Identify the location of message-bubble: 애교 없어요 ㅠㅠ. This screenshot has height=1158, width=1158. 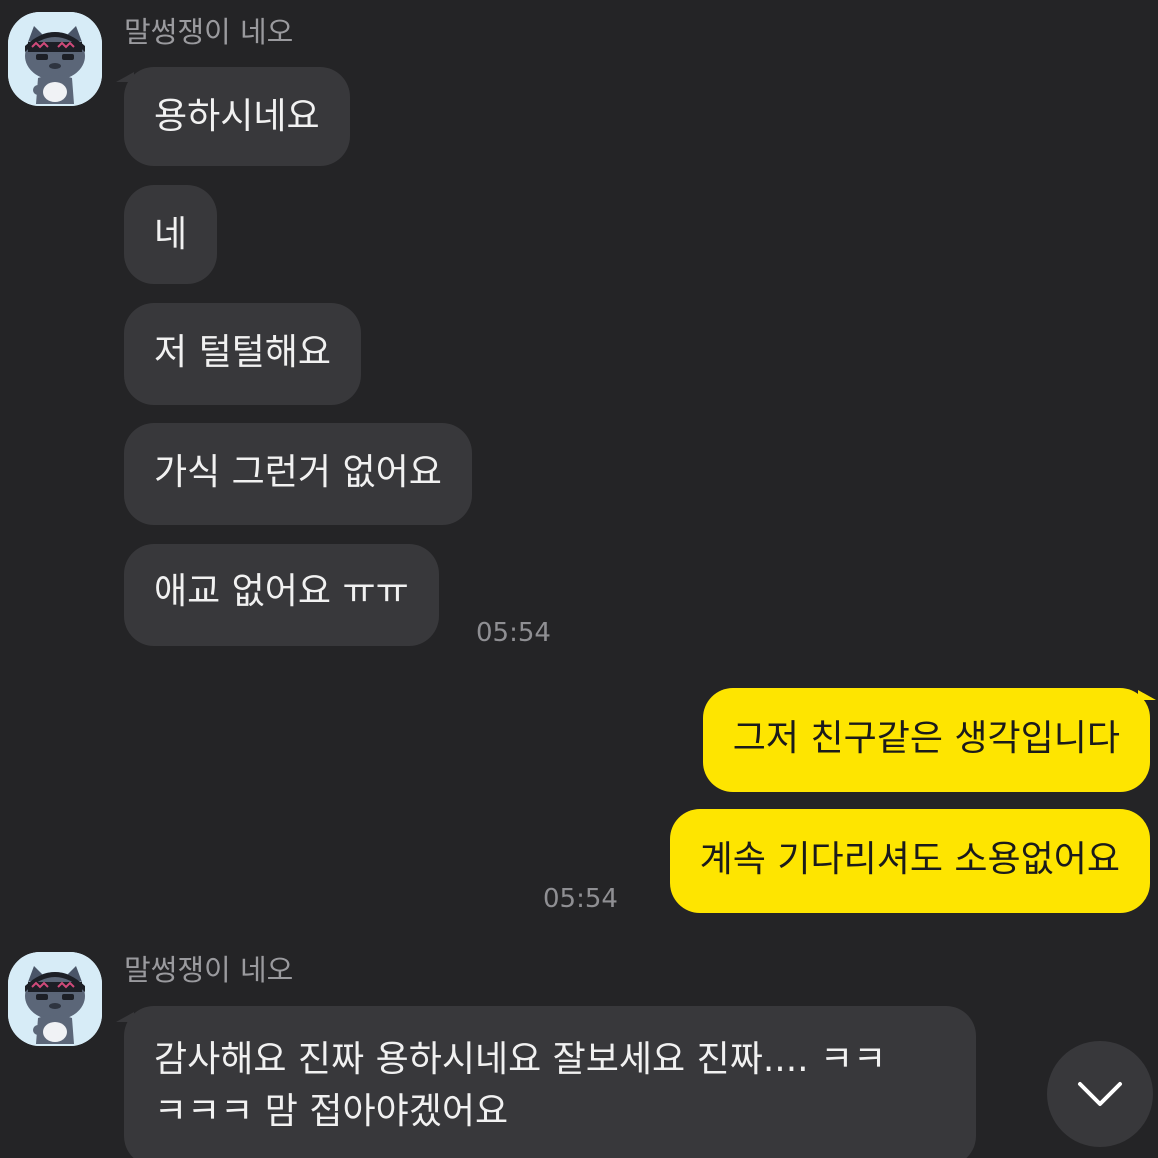
(281, 595).